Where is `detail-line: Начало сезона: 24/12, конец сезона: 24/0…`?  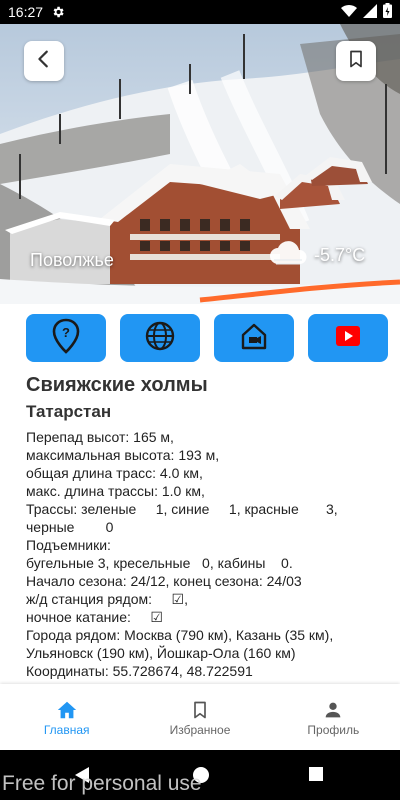 detail-line: Начало сезона: 24/12, конец сезона: 24/0… is located at coordinates (164, 581).